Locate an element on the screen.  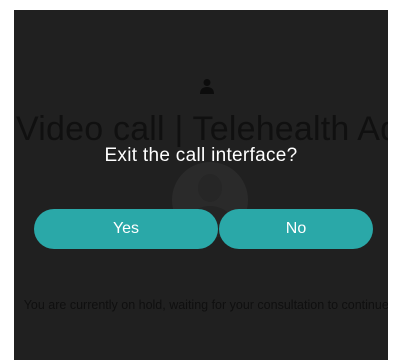
page-title: Video call | Telehealth Admin is located at coordinates (202, 129).